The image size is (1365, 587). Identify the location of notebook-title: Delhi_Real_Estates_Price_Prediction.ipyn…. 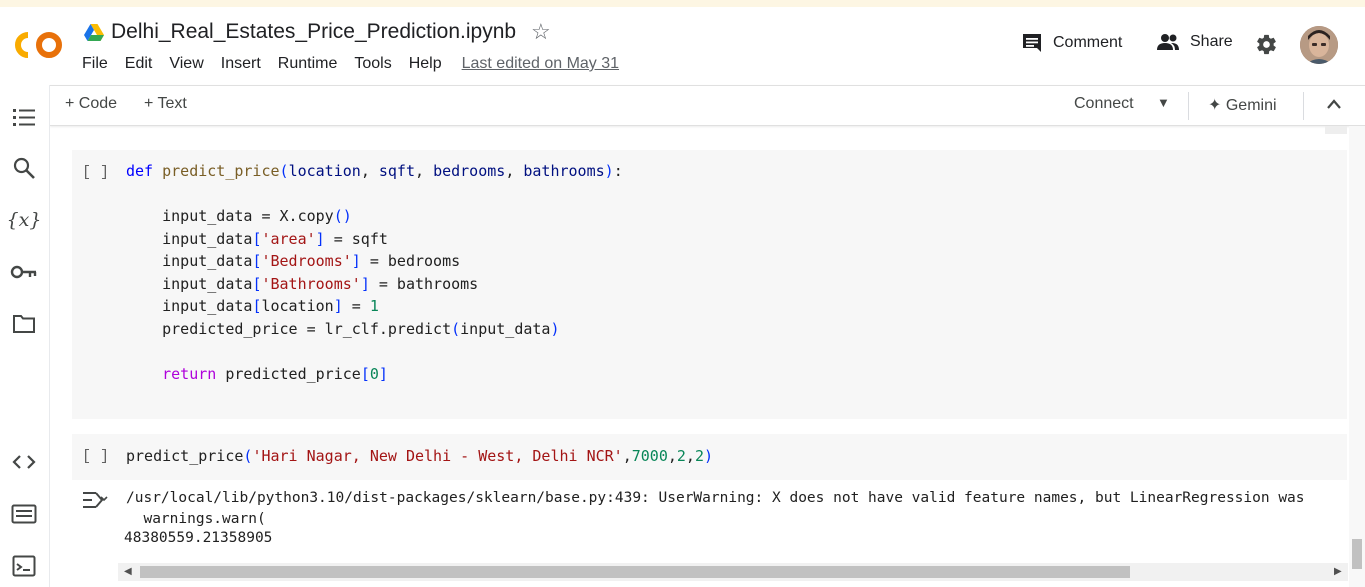
(313, 32).